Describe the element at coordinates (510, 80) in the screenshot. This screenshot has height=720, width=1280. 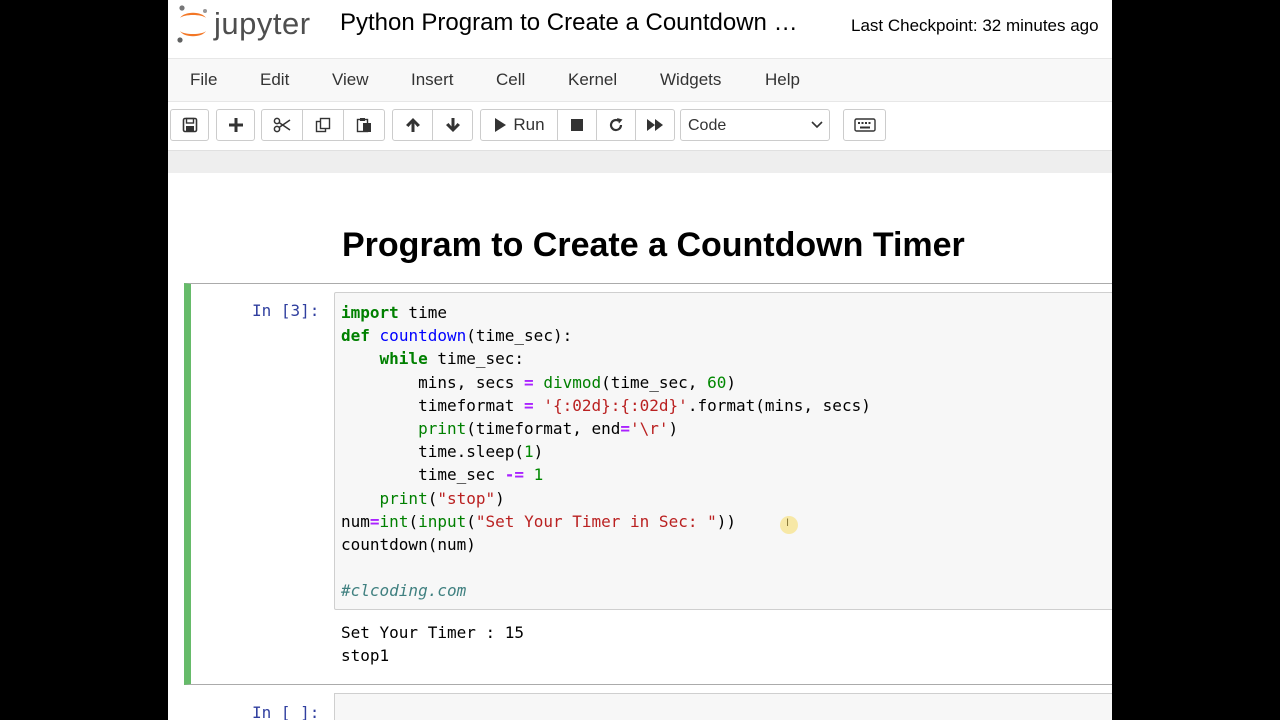
I see `menu-cell: Cell` at that location.